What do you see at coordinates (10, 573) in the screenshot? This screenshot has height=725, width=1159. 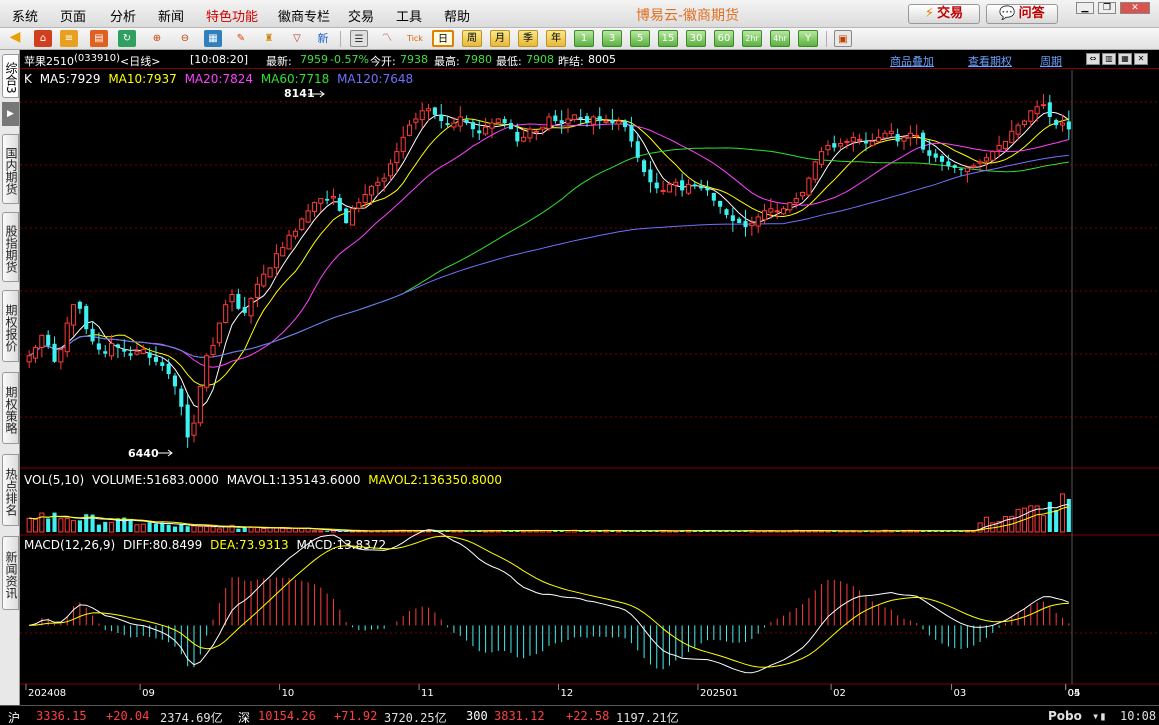 I see `tab-news: 新闻资讯` at bounding box center [10, 573].